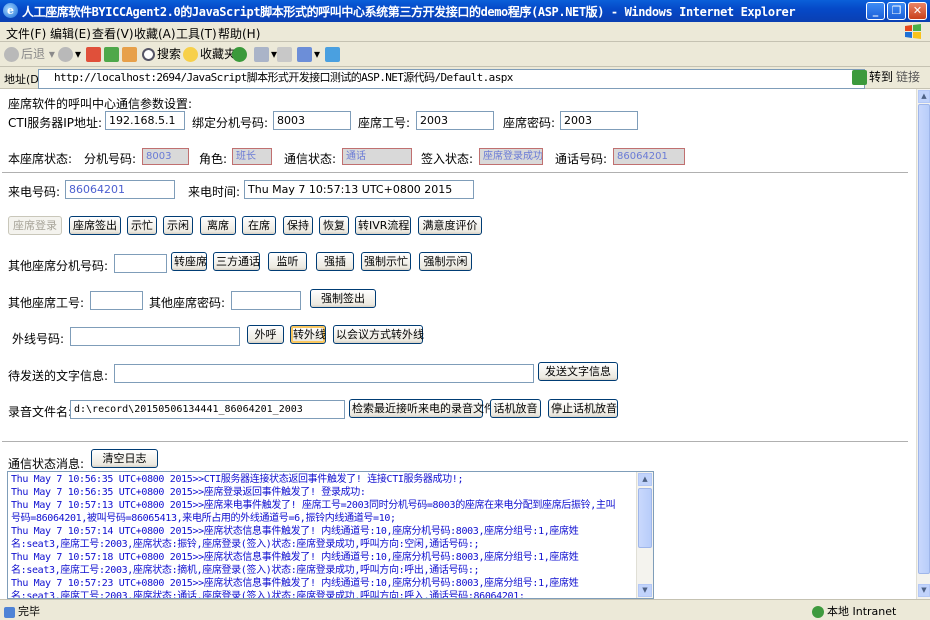  I want to click on log-scroll-thumb, so click(645, 518).